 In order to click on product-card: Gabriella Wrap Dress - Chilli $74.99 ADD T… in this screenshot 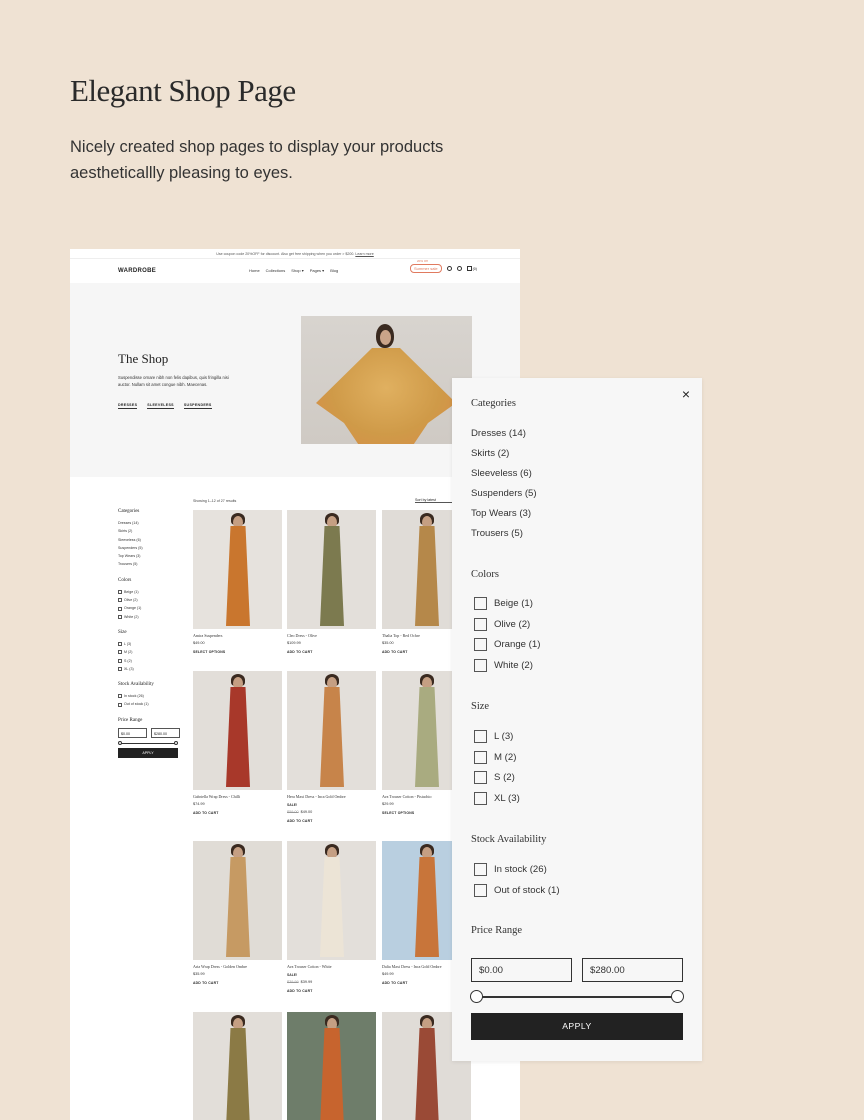, I will do `click(237, 743)`.